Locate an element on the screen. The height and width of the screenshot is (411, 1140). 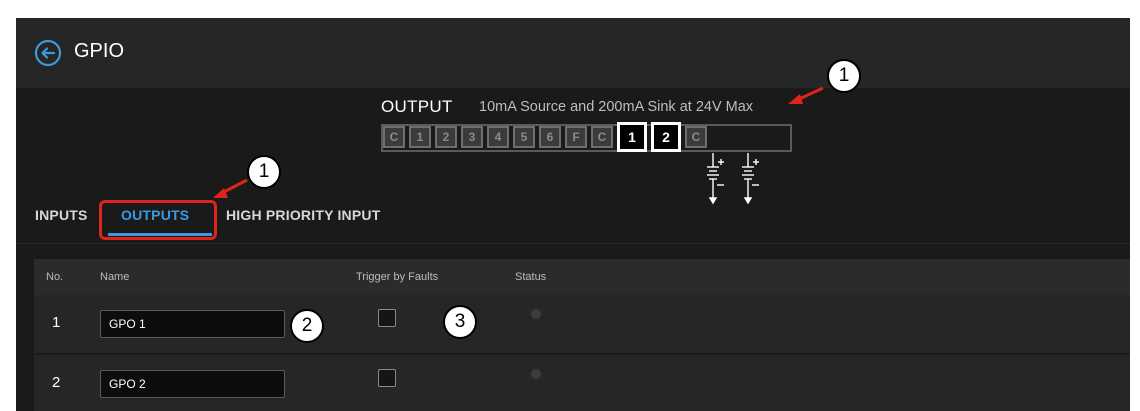
callout-arrows is located at coordinates (518, 142).